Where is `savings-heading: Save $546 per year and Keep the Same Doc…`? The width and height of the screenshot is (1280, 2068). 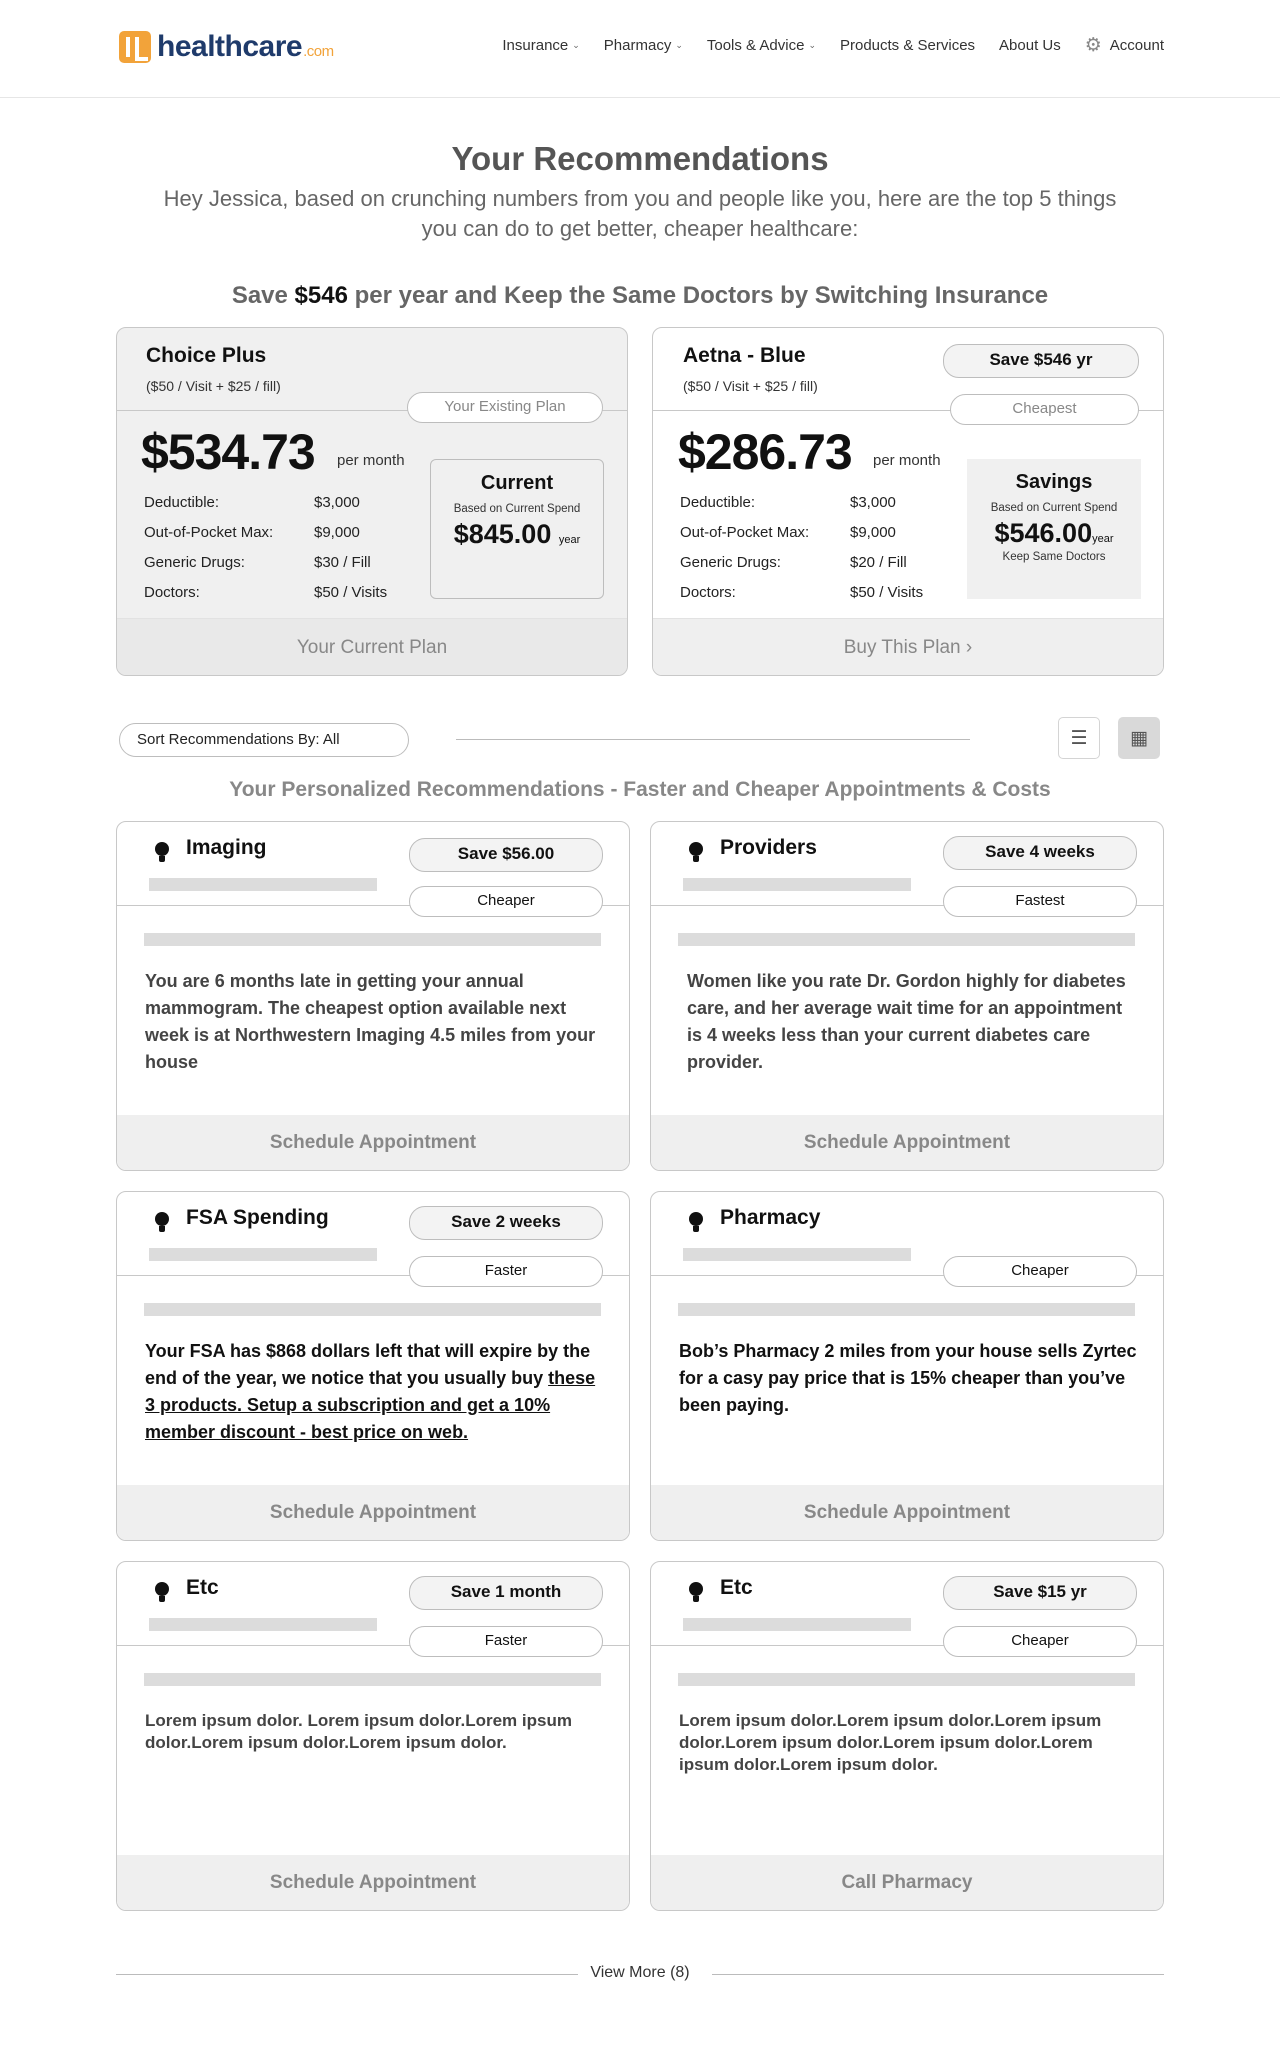 savings-heading: Save $546 per year and Keep the Same Doc… is located at coordinates (640, 295).